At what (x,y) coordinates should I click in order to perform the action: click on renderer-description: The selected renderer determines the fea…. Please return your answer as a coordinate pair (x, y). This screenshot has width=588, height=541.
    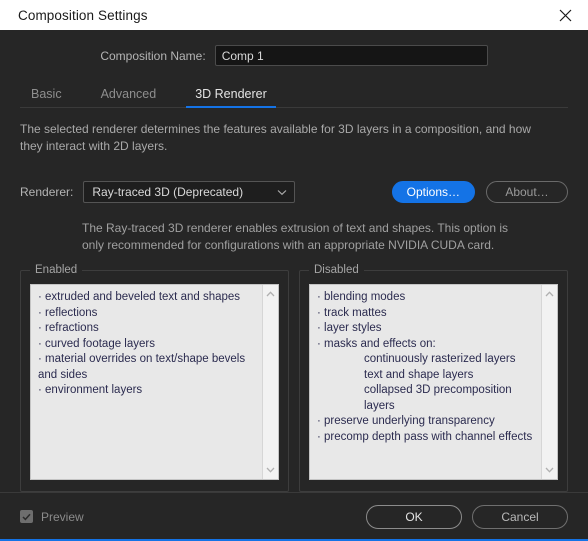
    Looking at the image, I should click on (275, 137).